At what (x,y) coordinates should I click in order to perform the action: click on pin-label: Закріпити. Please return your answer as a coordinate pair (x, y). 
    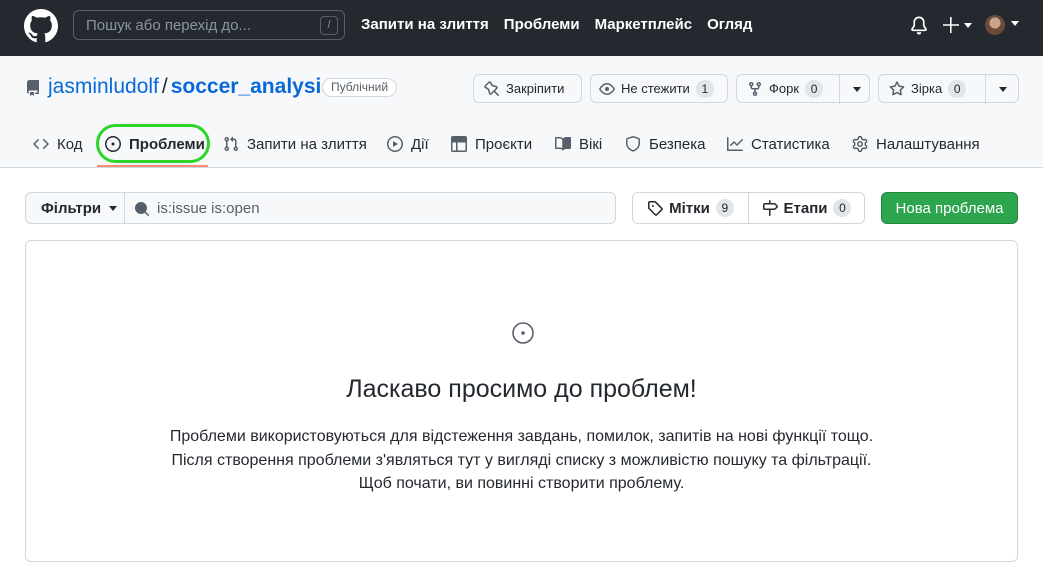
    Looking at the image, I should click on (535, 88).